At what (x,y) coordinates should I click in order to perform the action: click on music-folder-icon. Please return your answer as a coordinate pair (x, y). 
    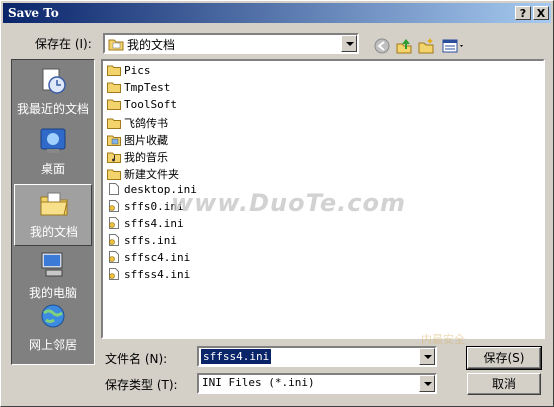
    Looking at the image, I should click on (114, 157).